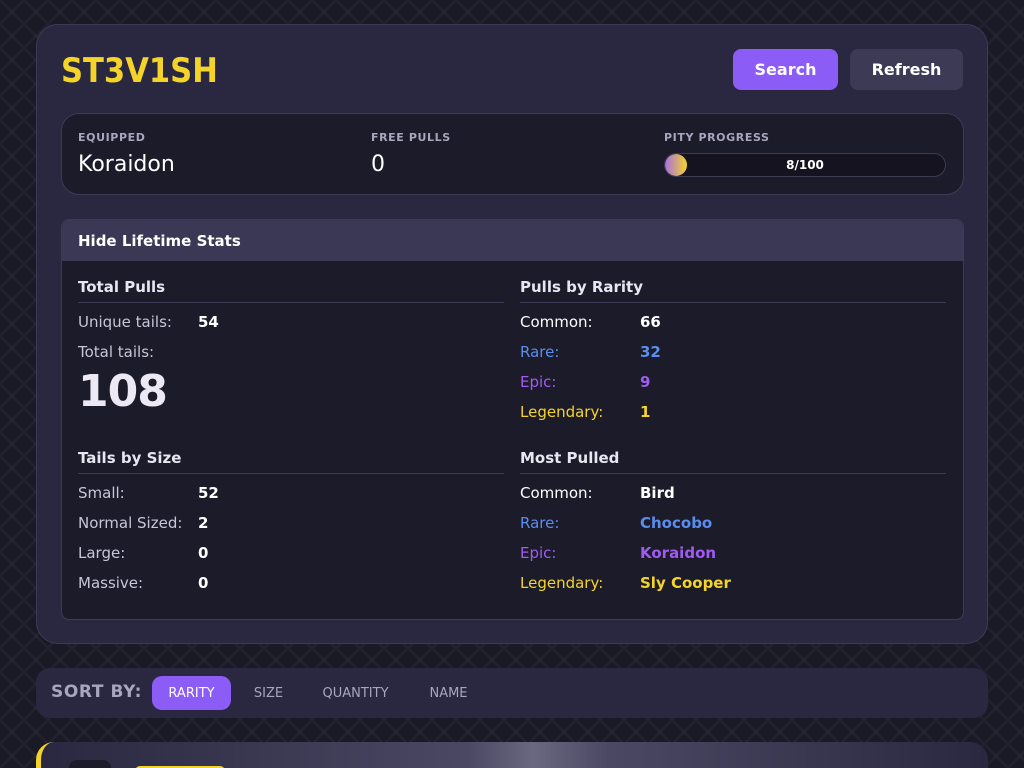 The image size is (1024, 768). I want to click on pity-progress-bar: 8/100, so click(805, 165).